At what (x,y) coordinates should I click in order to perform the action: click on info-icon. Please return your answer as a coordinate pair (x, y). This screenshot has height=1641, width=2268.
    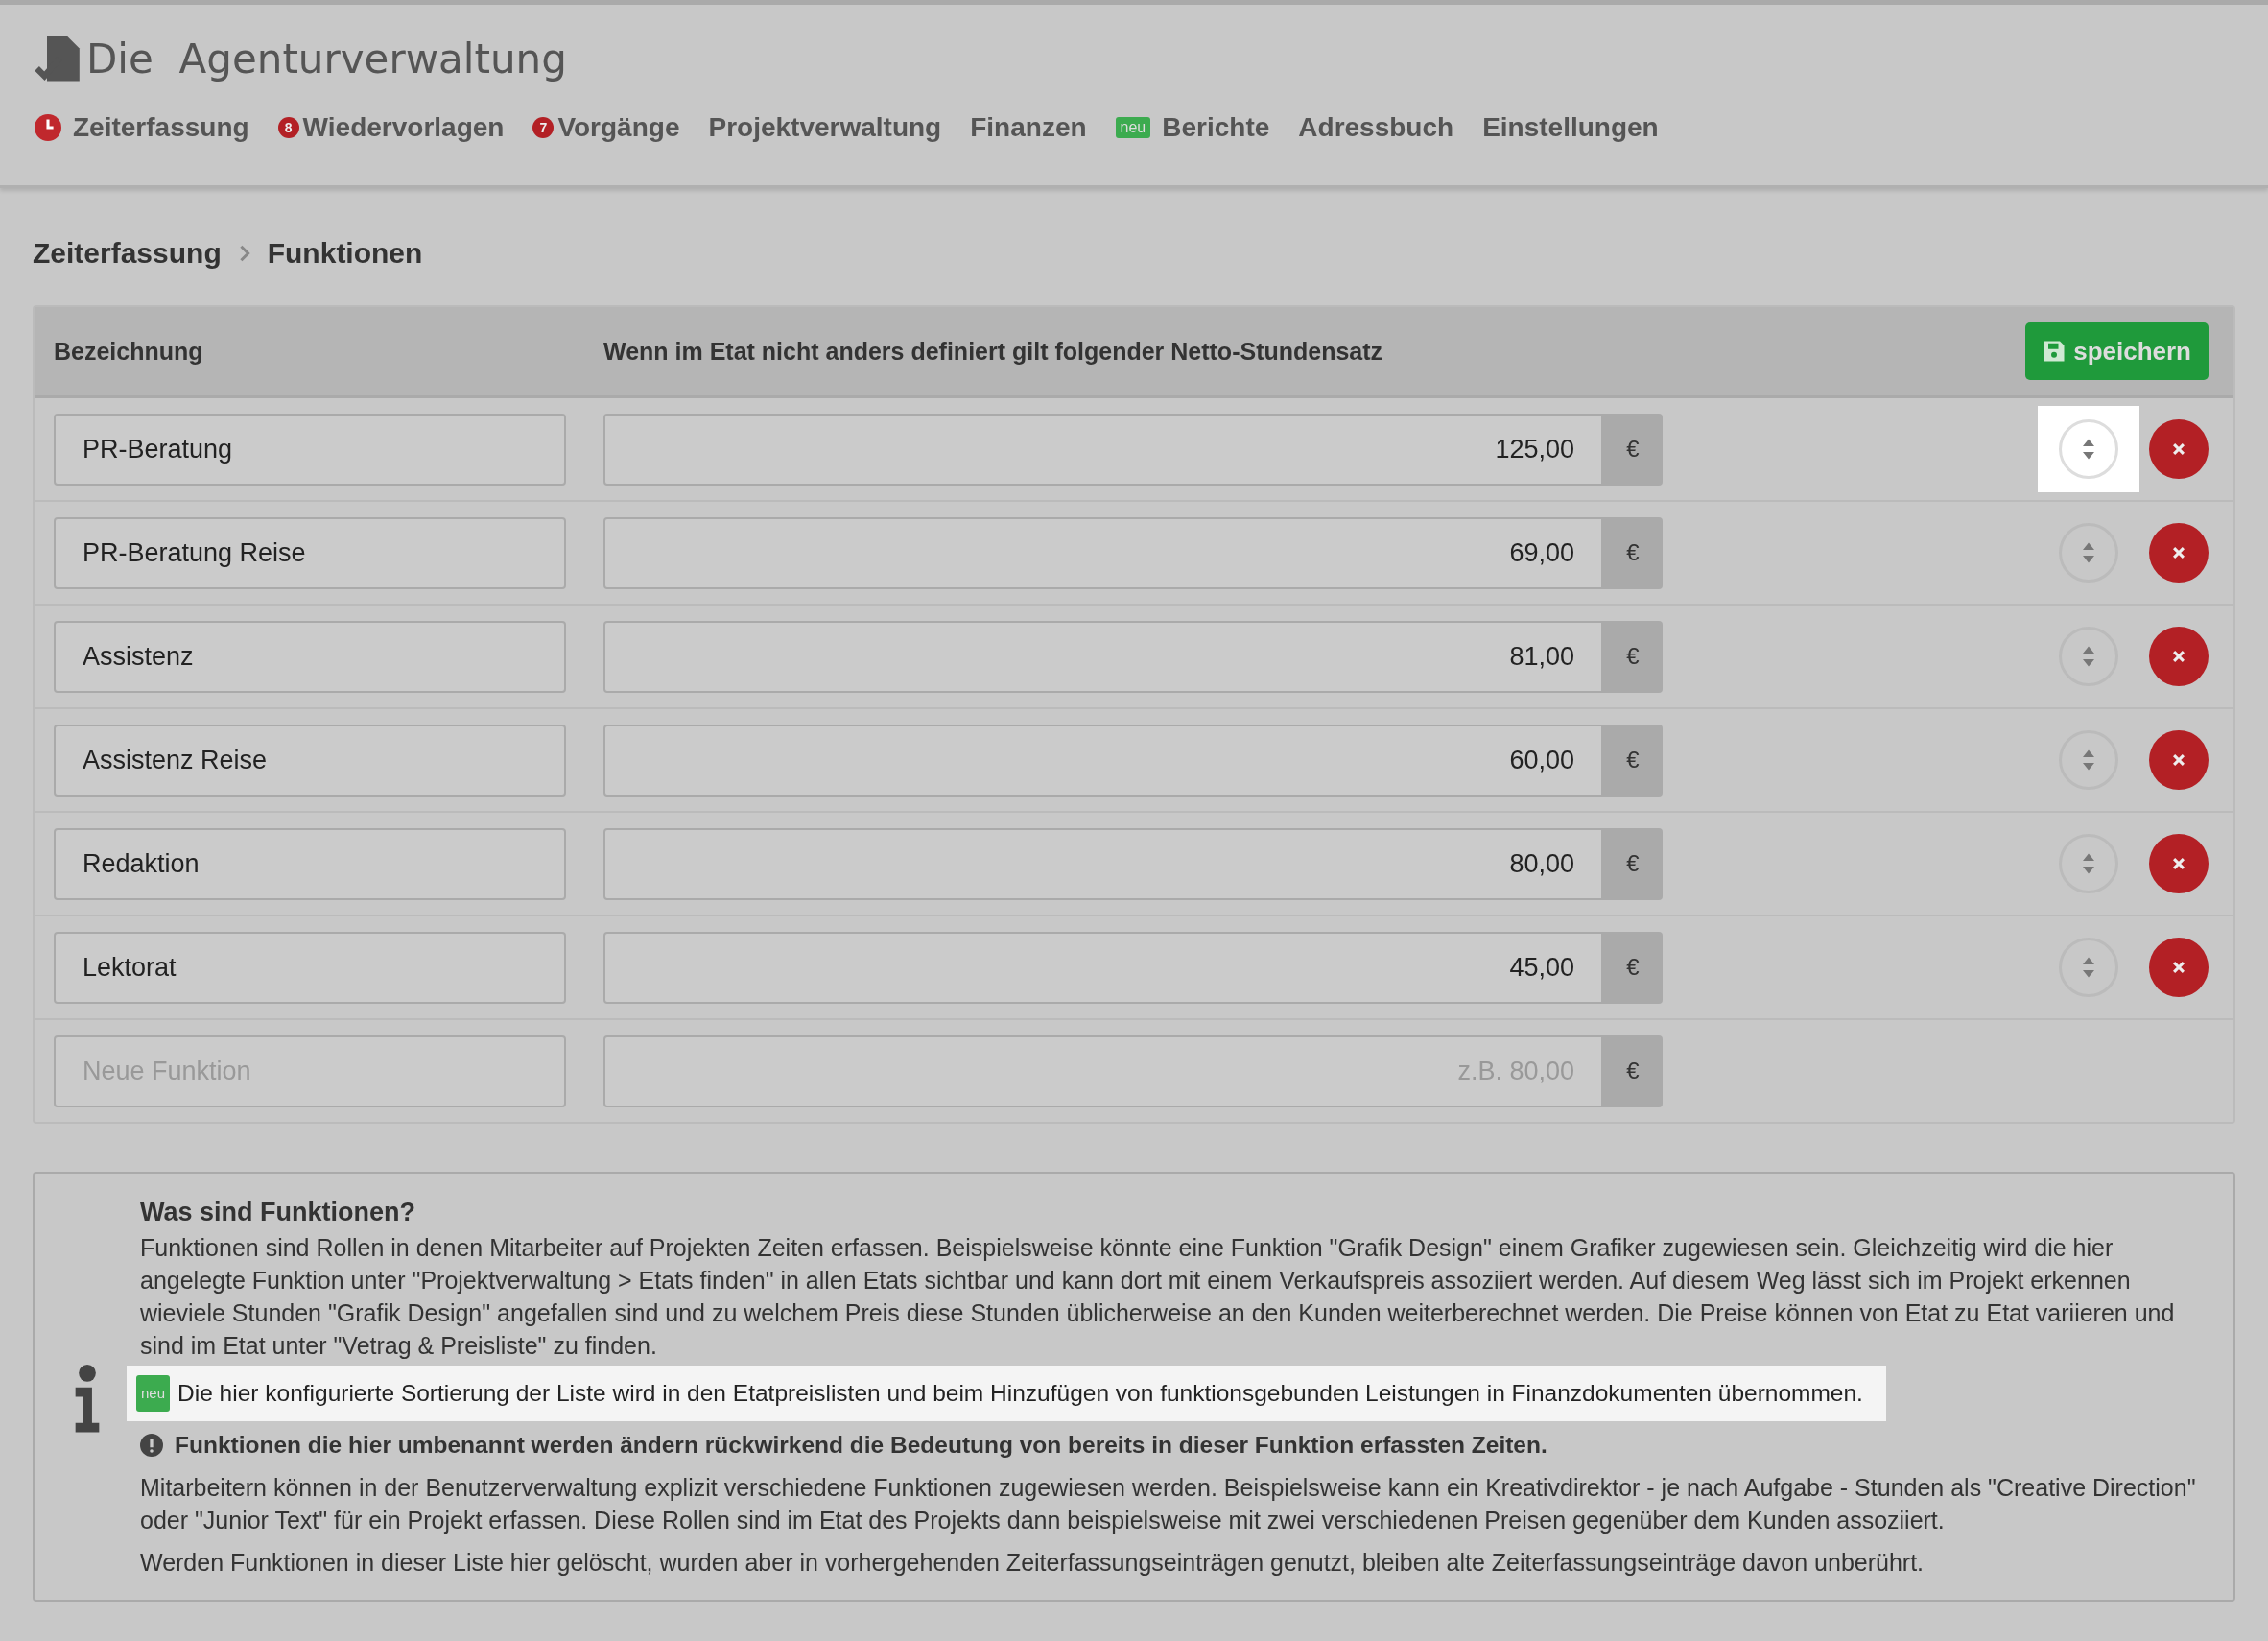
    Looking at the image, I should click on (87, 1399).